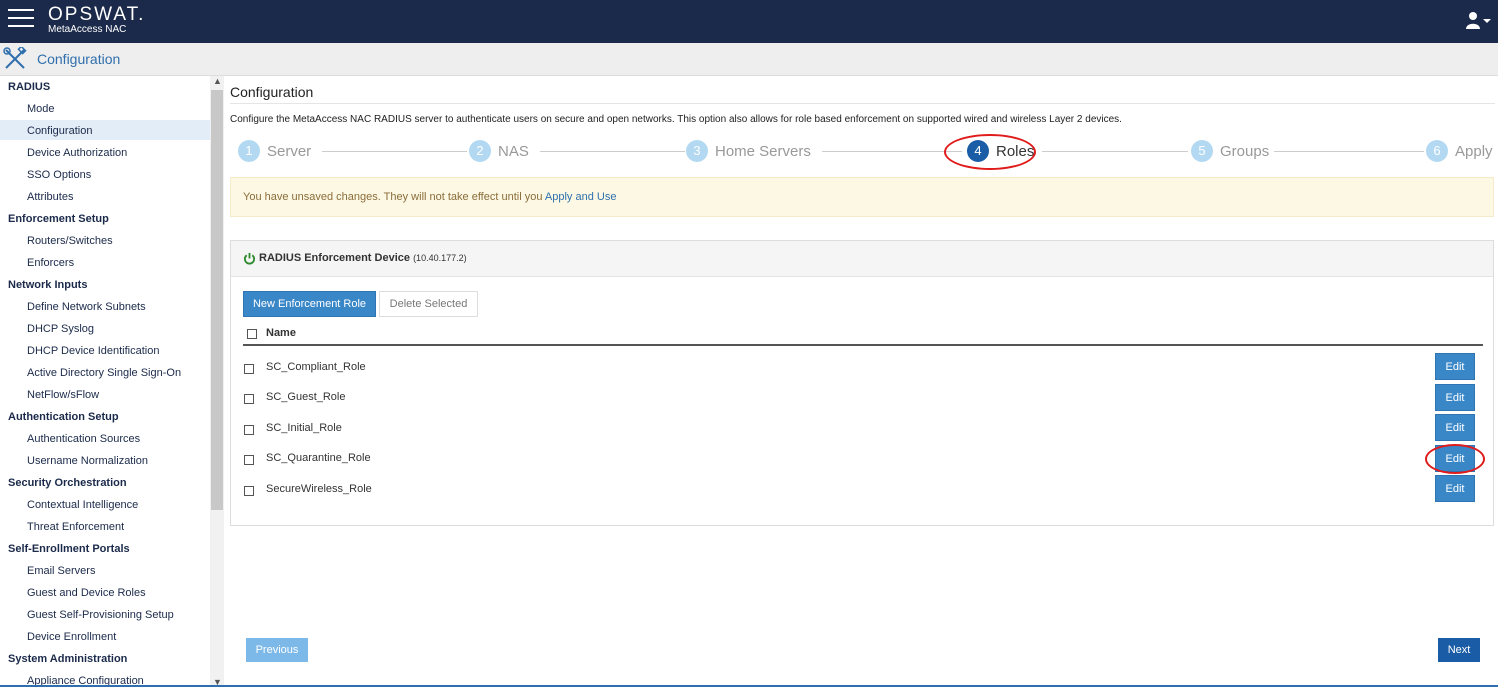 Image resolution: width=1498 pixels, height=687 pixels. What do you see at coordinates (70, 241) in the screenshot?
I see `sidebar-item-routers-switches: Routers/Switches` at bounding box center [70, 241].